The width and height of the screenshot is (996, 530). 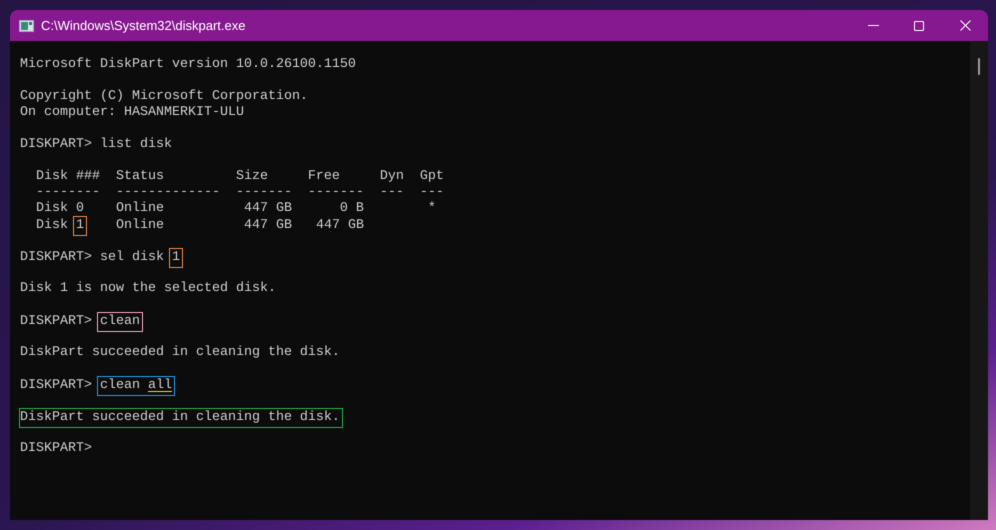 I want to click on minimize-icon, so click(x=873, y=25).